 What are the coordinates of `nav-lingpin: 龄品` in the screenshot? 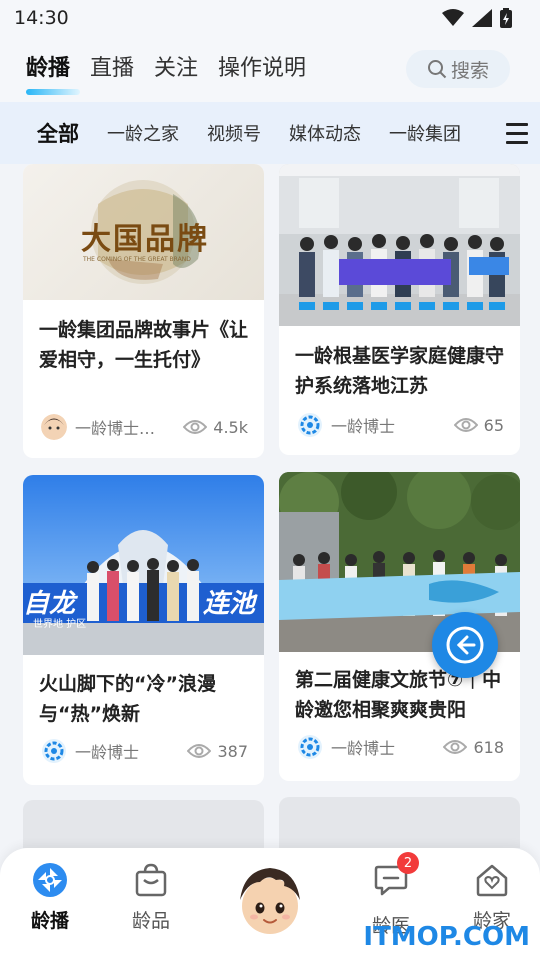 It's located at (151, 897).